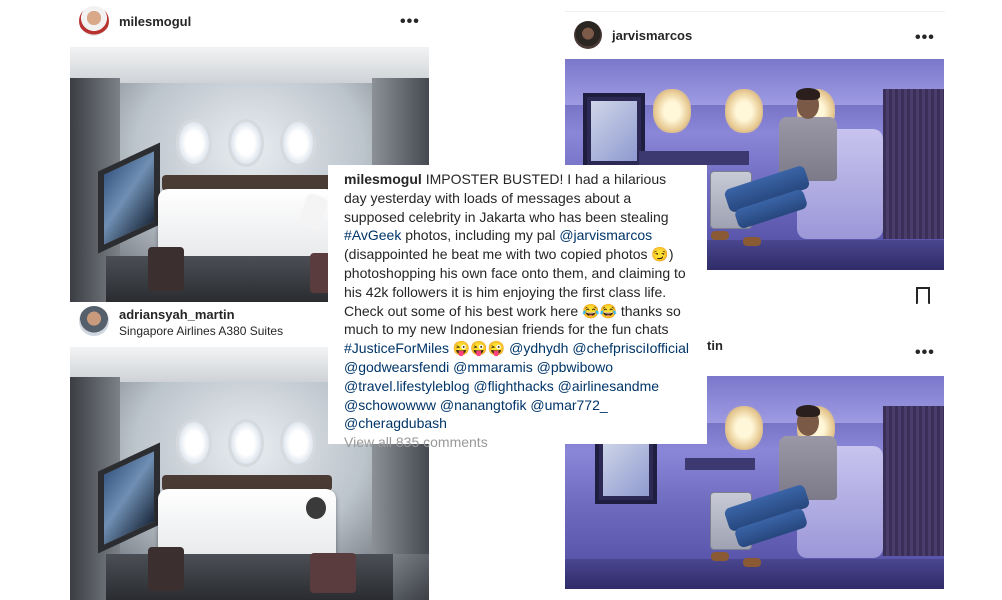  What do you see at coordinates (605, 235) in the screenshot?
I see `mention-link: @jarvismarcos` at bounding box center [605, 235].